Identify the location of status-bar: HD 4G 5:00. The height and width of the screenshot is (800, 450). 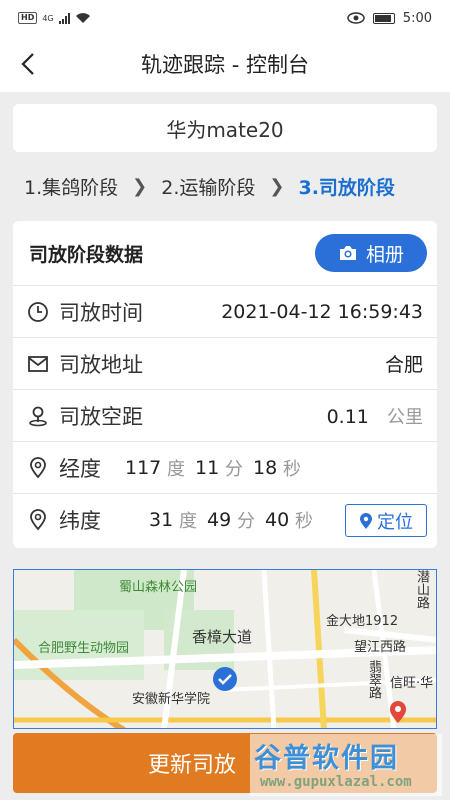
(225, 18).